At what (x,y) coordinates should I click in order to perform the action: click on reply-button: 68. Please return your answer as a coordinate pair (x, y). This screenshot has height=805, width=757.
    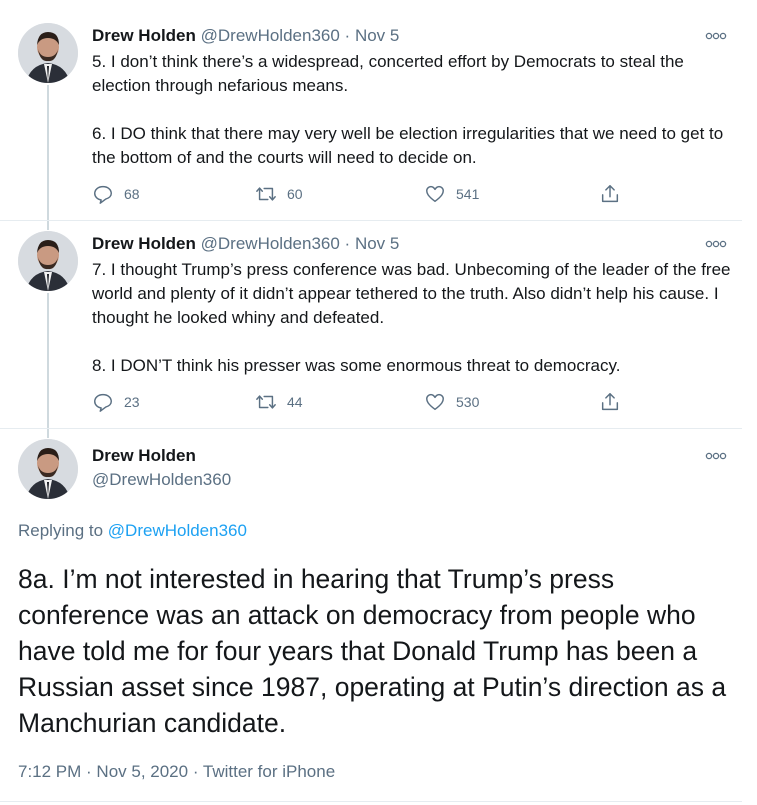
    Looking at the image, I should click on (116, 194).